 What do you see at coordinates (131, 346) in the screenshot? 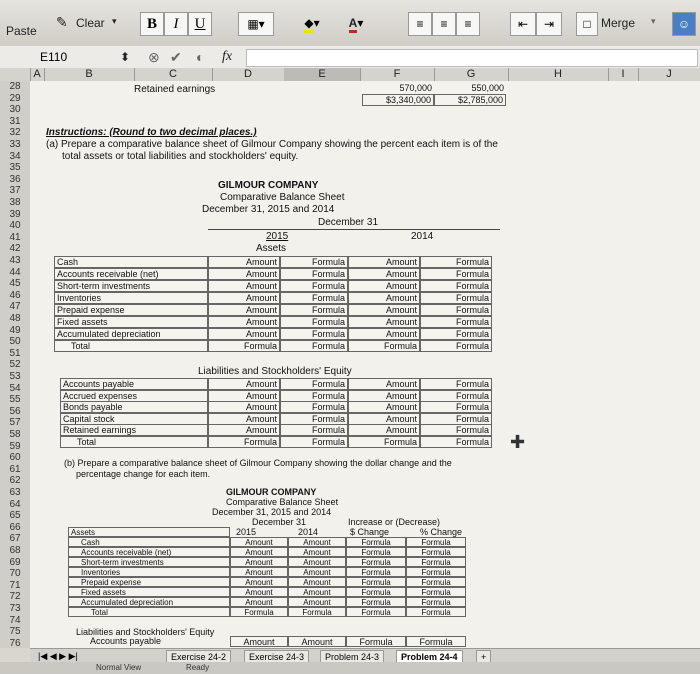
I see `asset-item-label: Total` at bounding box center [131, 346].